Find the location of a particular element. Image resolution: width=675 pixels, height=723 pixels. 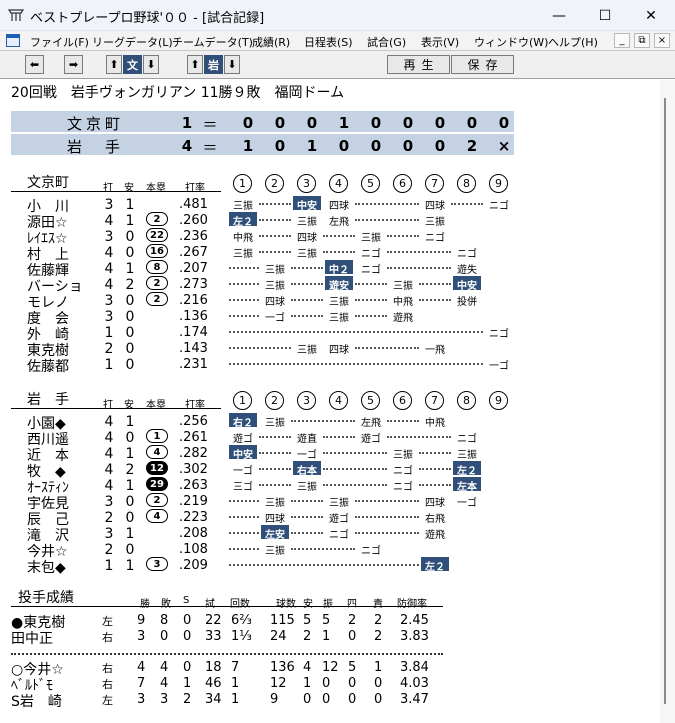

pitcher-row: ●東克樹左 9 8 0 22 6⅔ 115 5 5 2 2 2.45 is located at coordinates (330, 621).